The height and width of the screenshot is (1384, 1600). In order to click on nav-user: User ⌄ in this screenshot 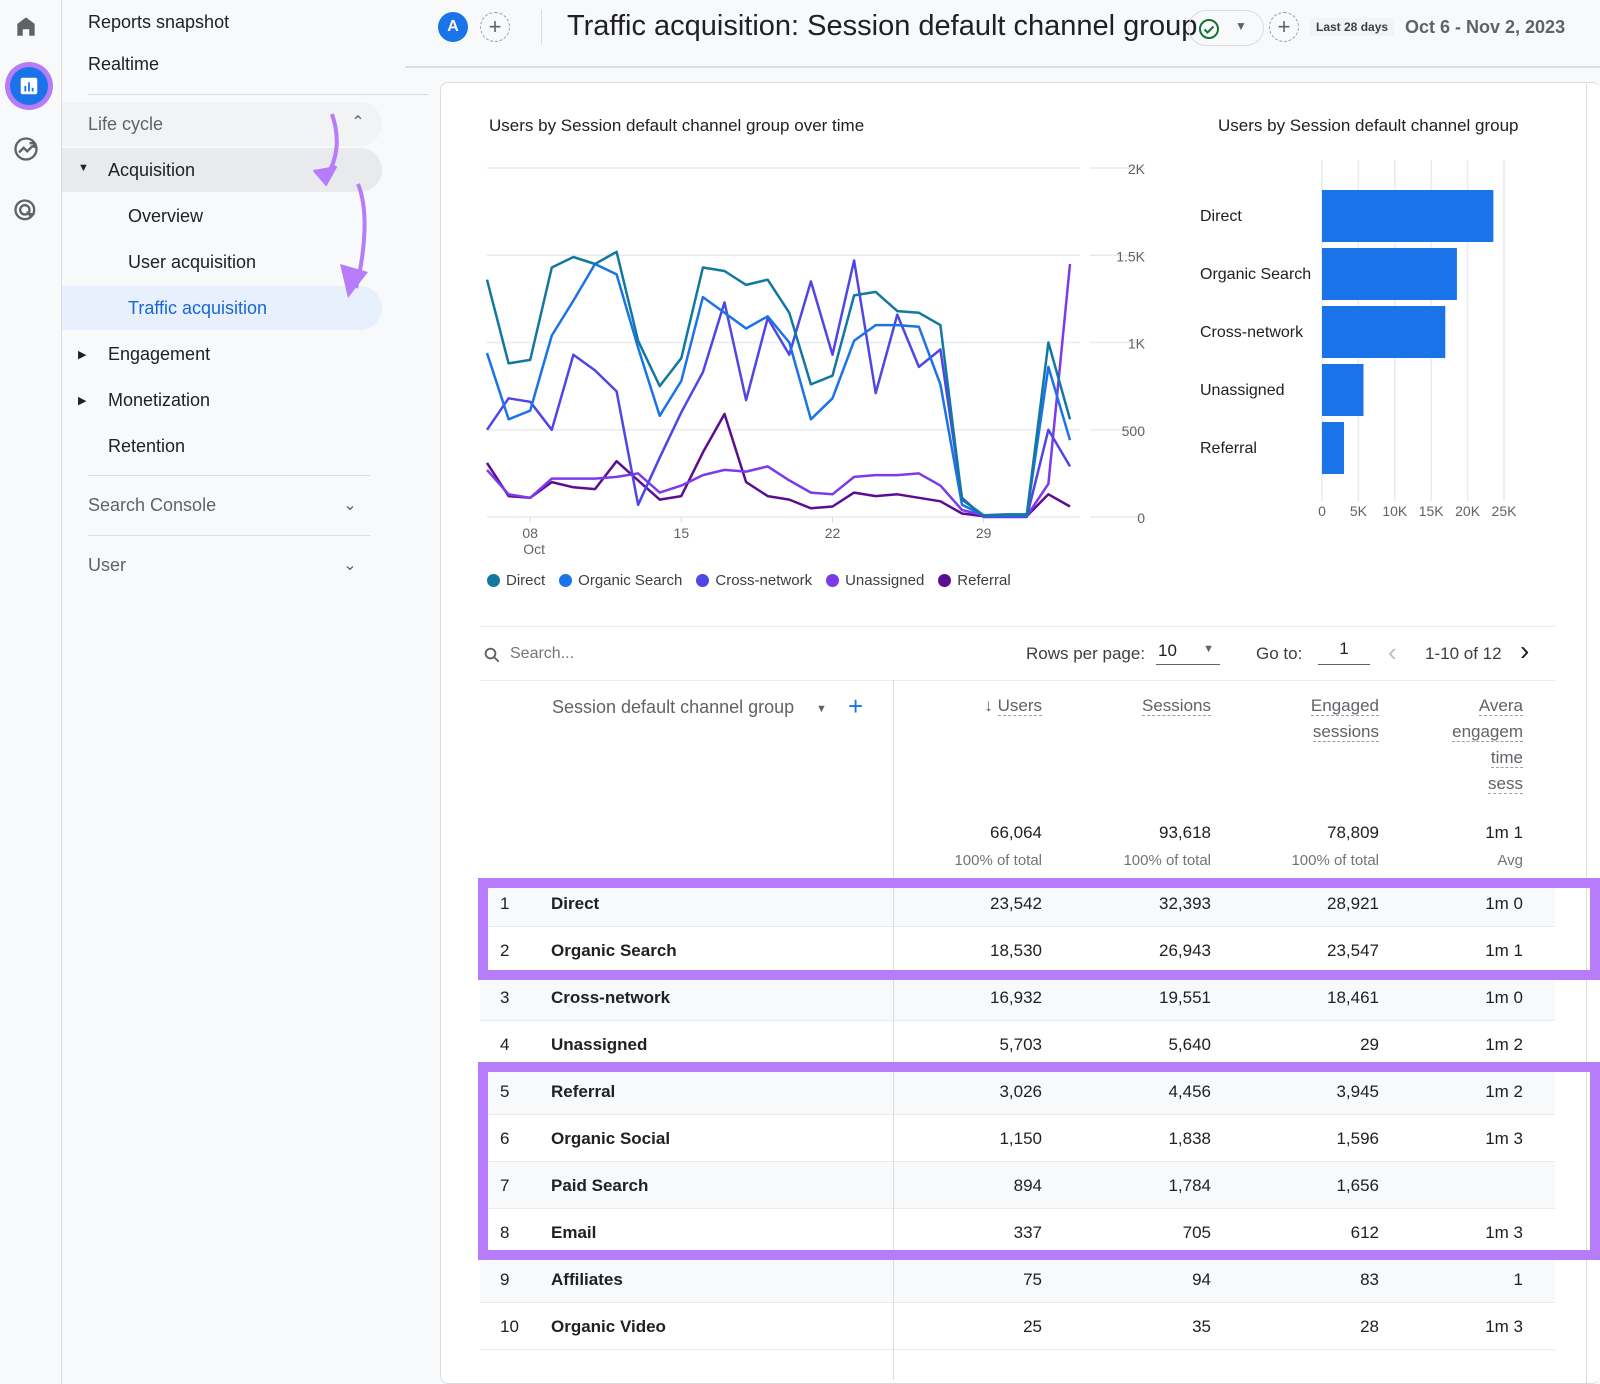, I will do `click(217, 565)`.